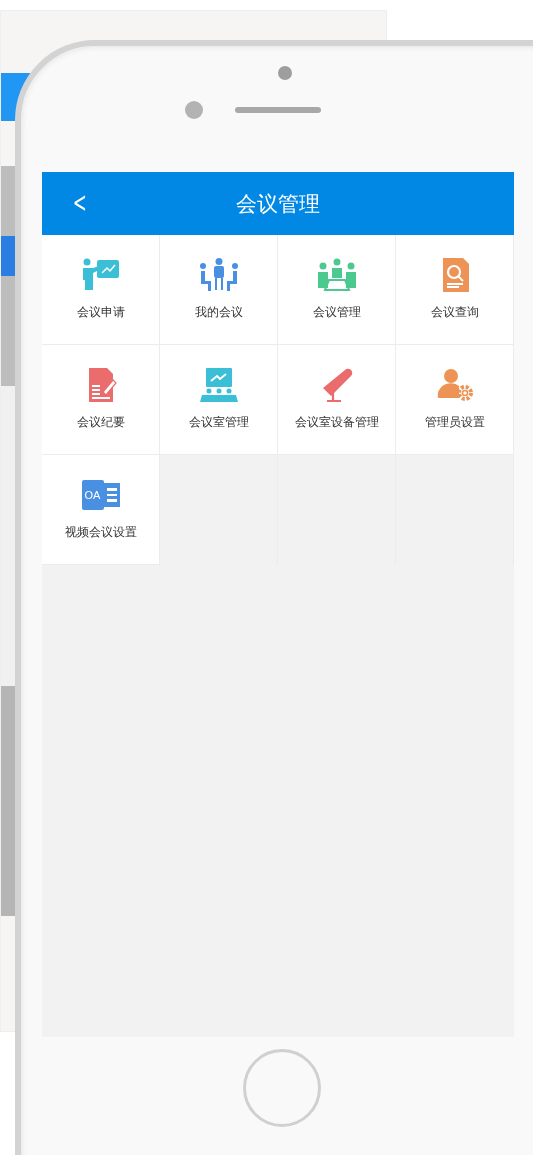  Describe the element at coordinates (337, 400) in the screenshot. I see `menu-tile: 会议室设备管理` at that location.